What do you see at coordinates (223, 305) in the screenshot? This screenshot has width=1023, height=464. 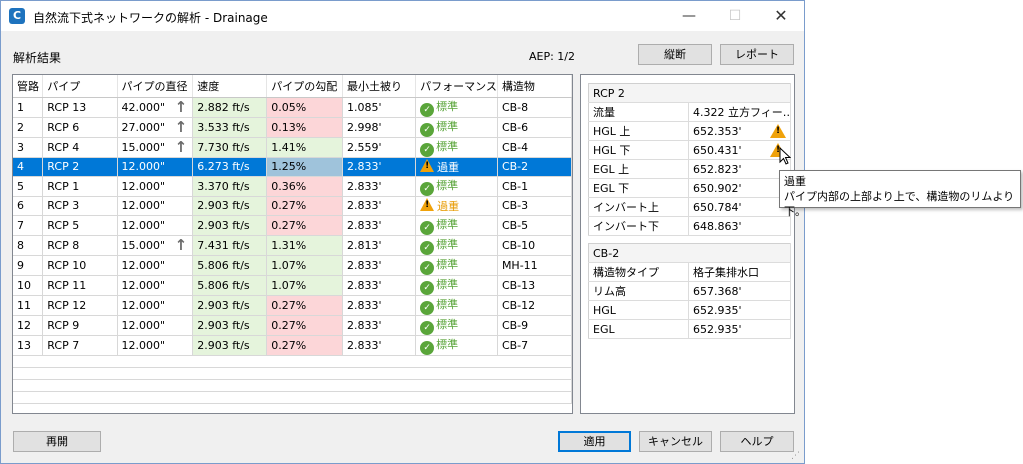 I see `velocity-cell-text: 2.903 ft/s` at bounding box center [223, 305].